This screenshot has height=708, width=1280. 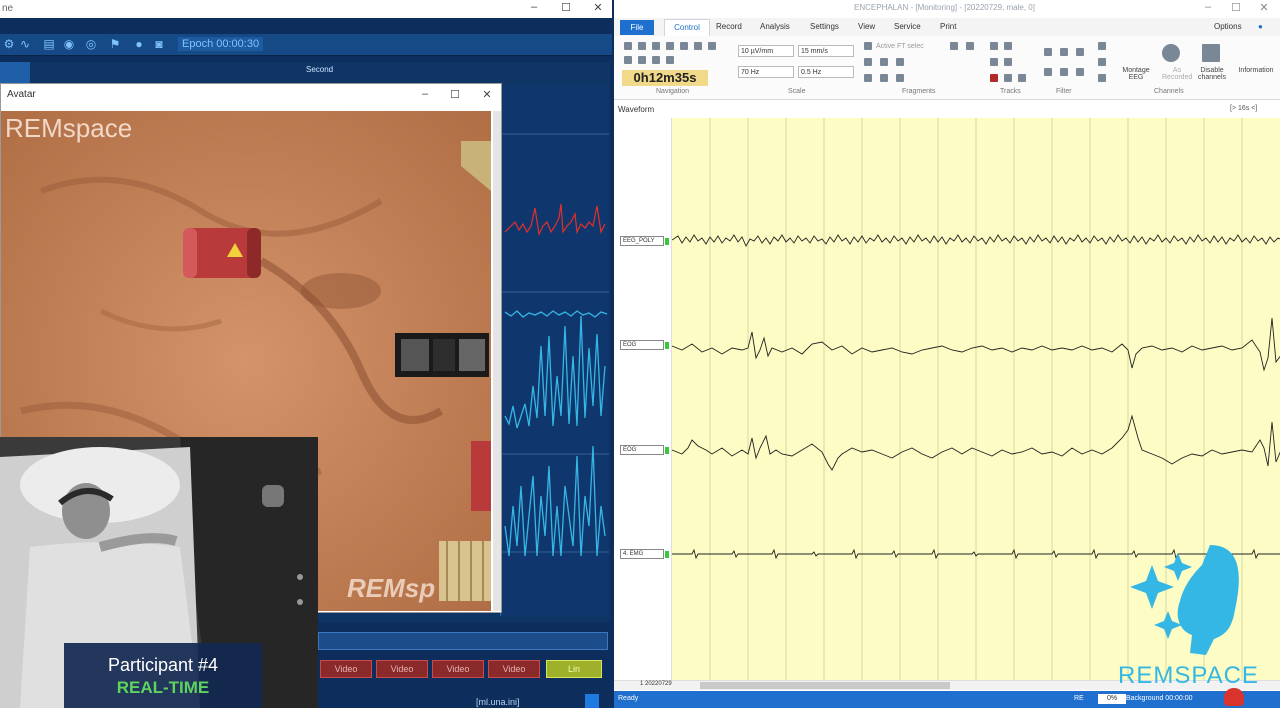 What do you see at coordinates (628, 46) in the screenshot?
I see `first-icon` at bounding box center [628, 46].